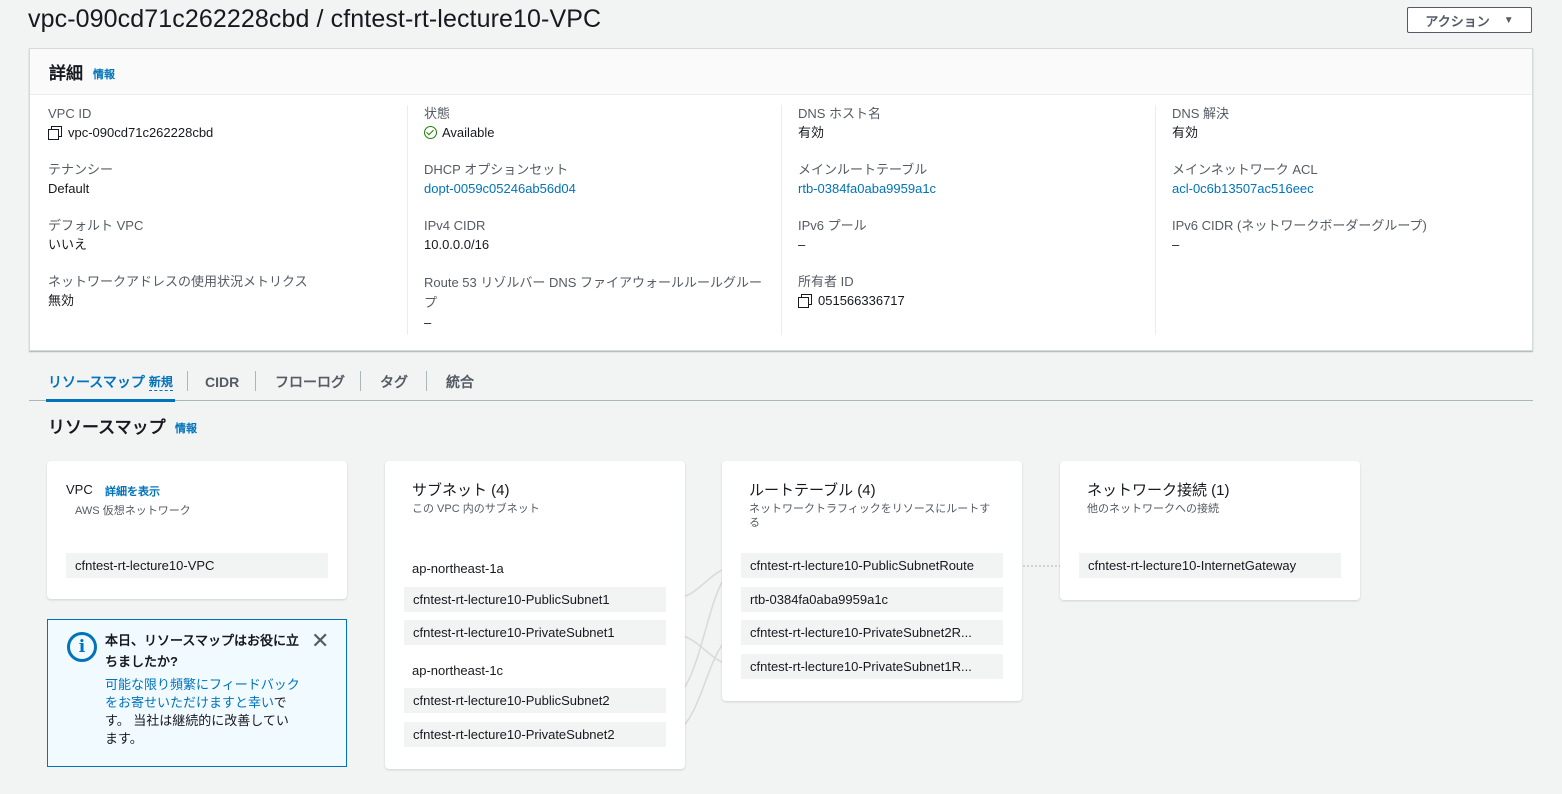  I want to click on owner-id-value: 051566336717, so click(861, 300).